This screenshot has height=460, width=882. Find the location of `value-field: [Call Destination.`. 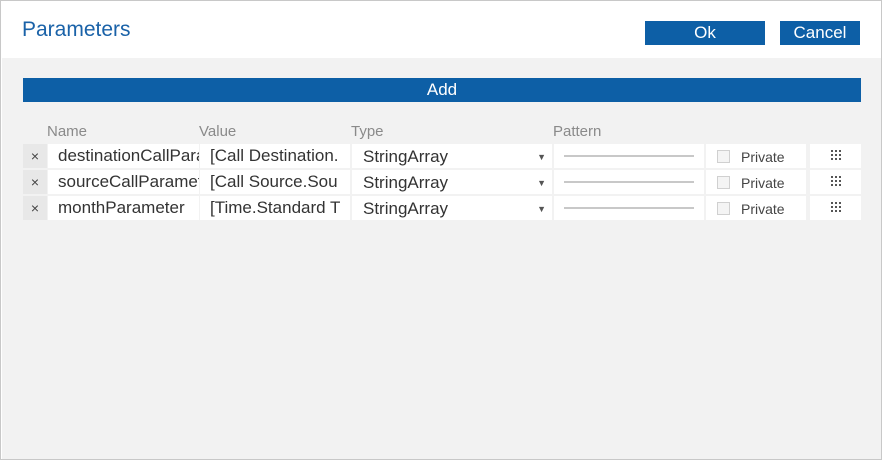

value-field: [Call Destination. is located at coordinates (275, 156).